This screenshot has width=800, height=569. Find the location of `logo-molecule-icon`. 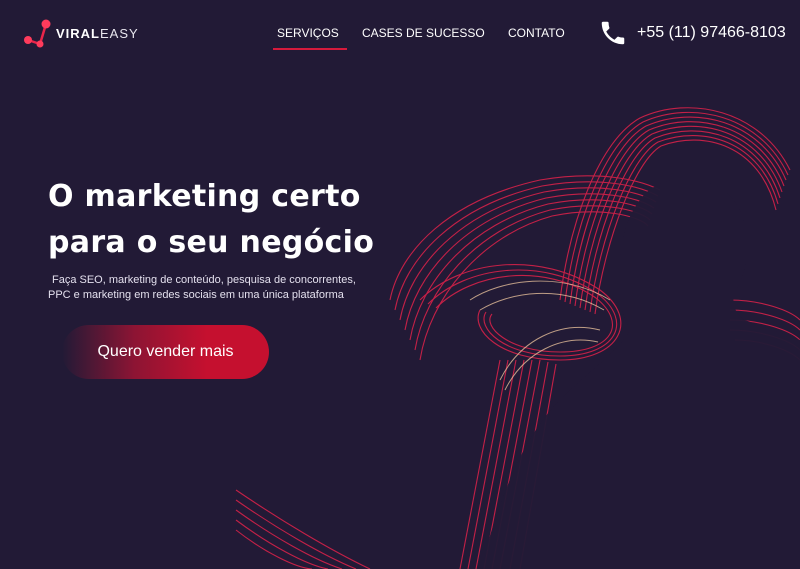

logo-molecule-icon is located at coordinates (37, 33).